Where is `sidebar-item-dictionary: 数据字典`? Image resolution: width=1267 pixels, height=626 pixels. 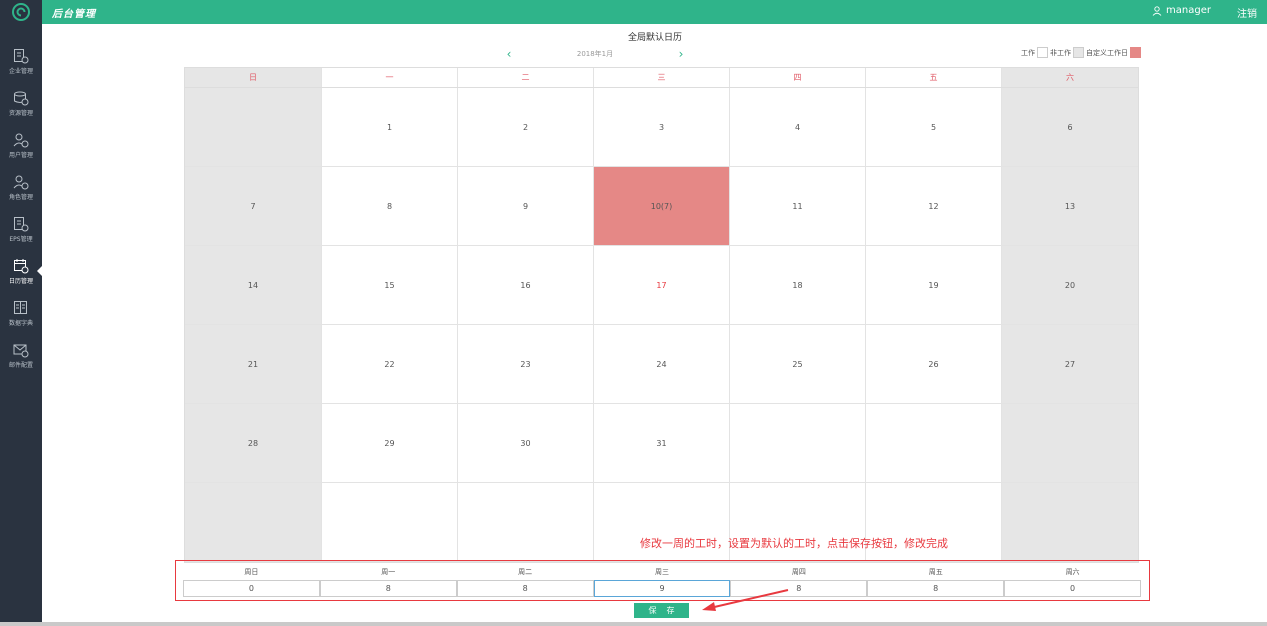
sidebar-item-dictionary: 数据字典 is located at coordinates (21, 320).